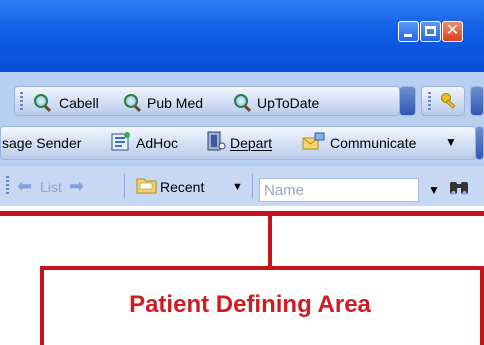  I want to click on message-sender-button: sage Sender, so click(41, 143).